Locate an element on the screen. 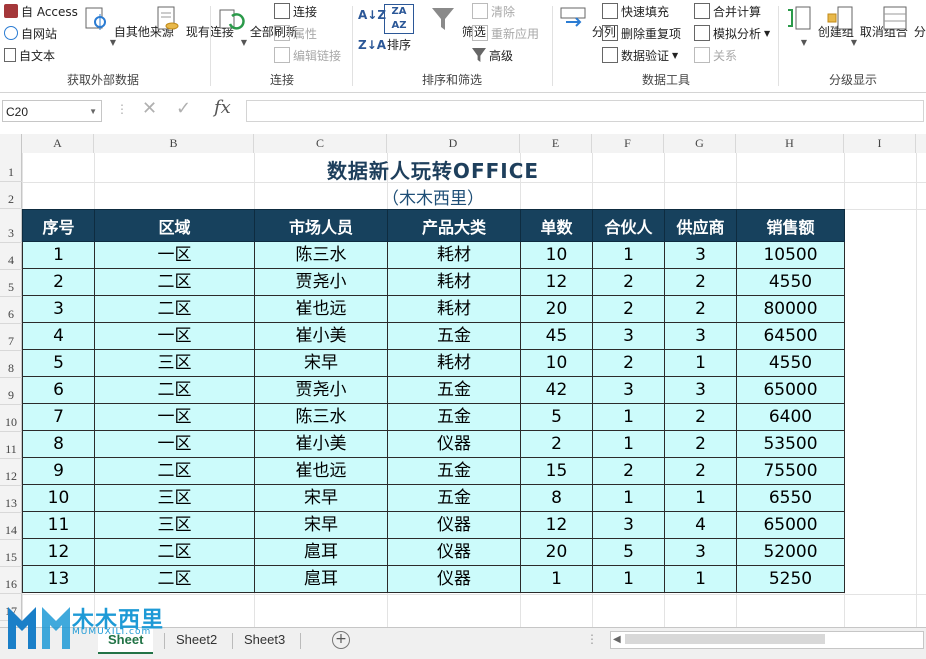  row-header: 10 is located at coordinates (11, 418).